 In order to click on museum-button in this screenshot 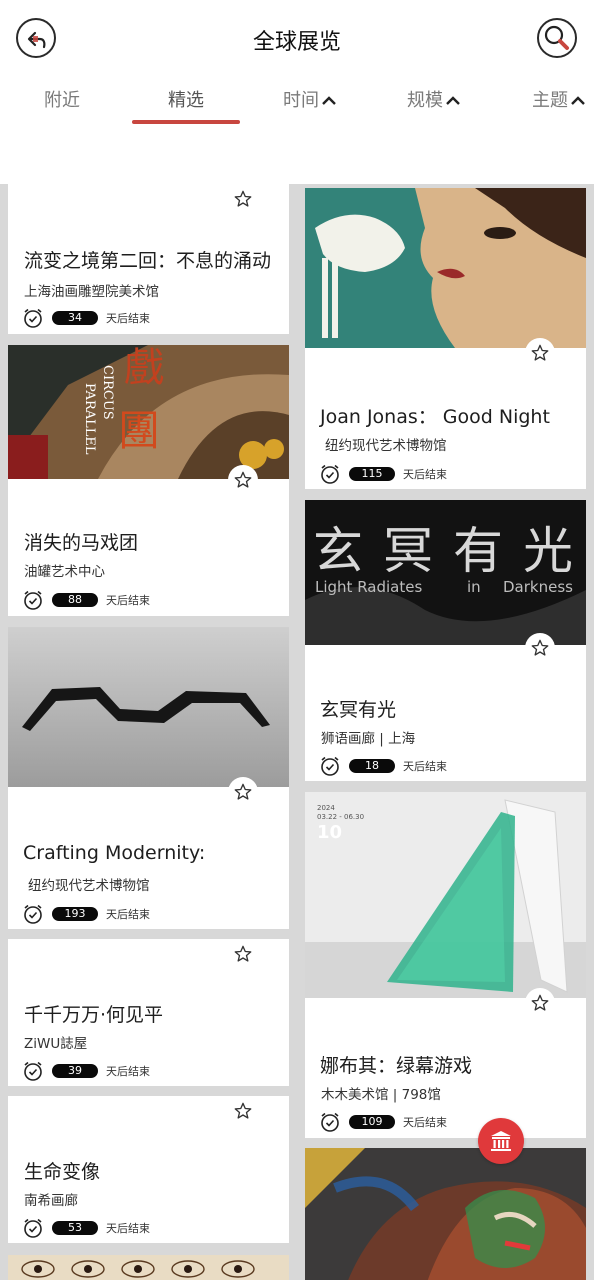, I will do `click(501, 1141)`.